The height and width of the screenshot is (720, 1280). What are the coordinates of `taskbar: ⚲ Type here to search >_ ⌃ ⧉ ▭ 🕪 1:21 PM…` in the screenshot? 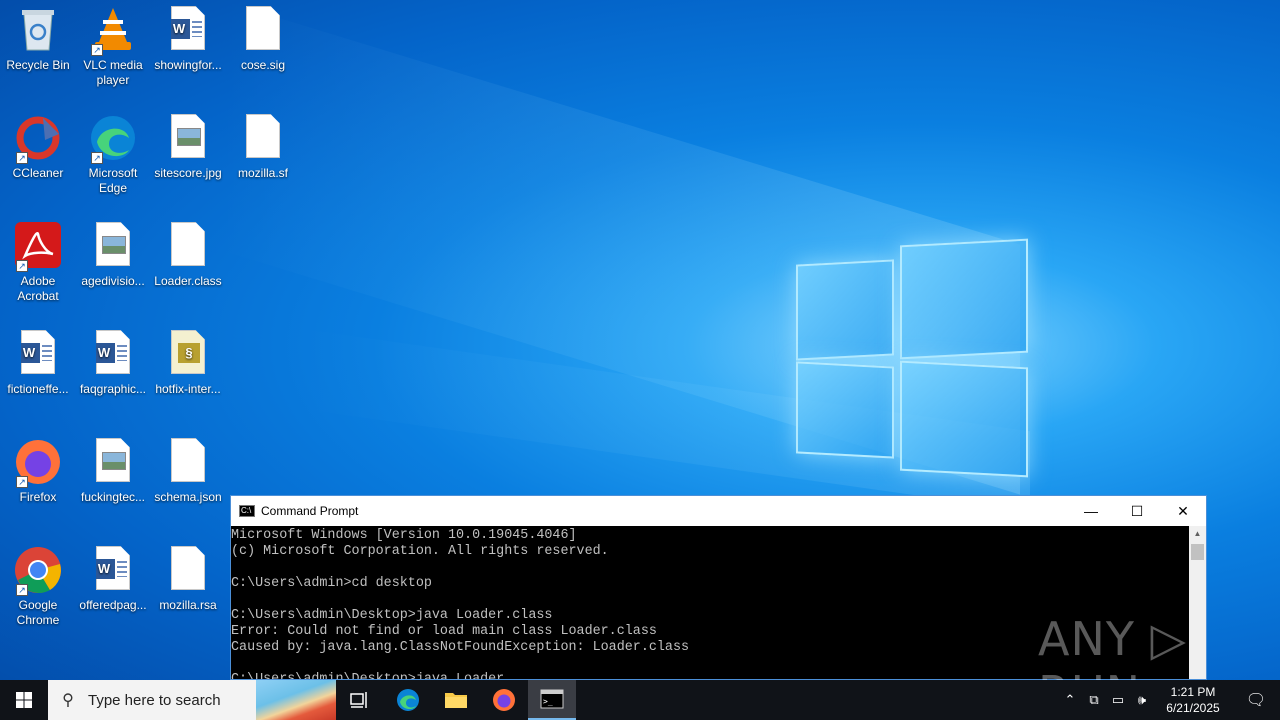 It's located at (640, 700).